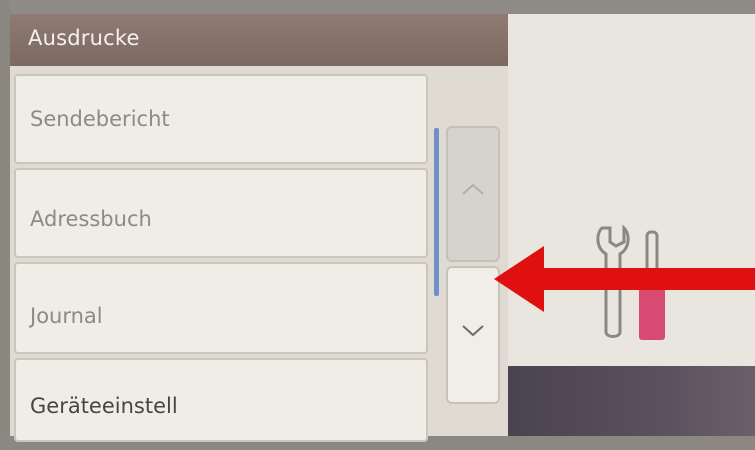  I want to click on menu-item-adressbuch: Adressbuch, so click(221, 213).